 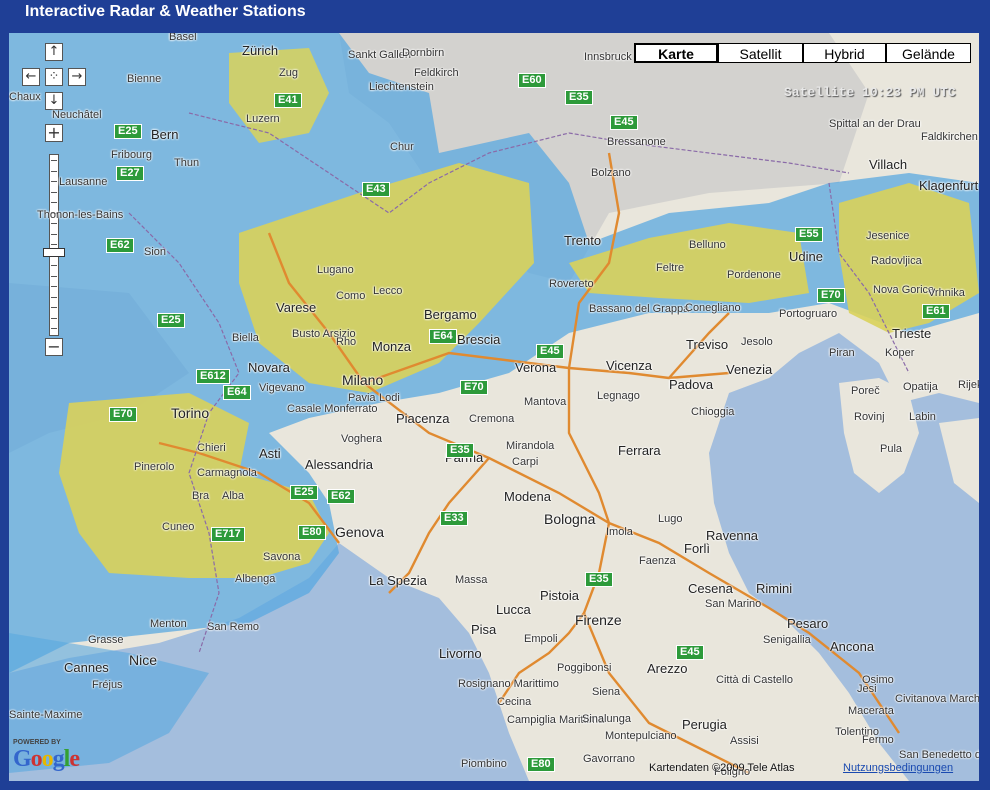 I want to click on city-label: San Remo, so click(x=233, y=627).